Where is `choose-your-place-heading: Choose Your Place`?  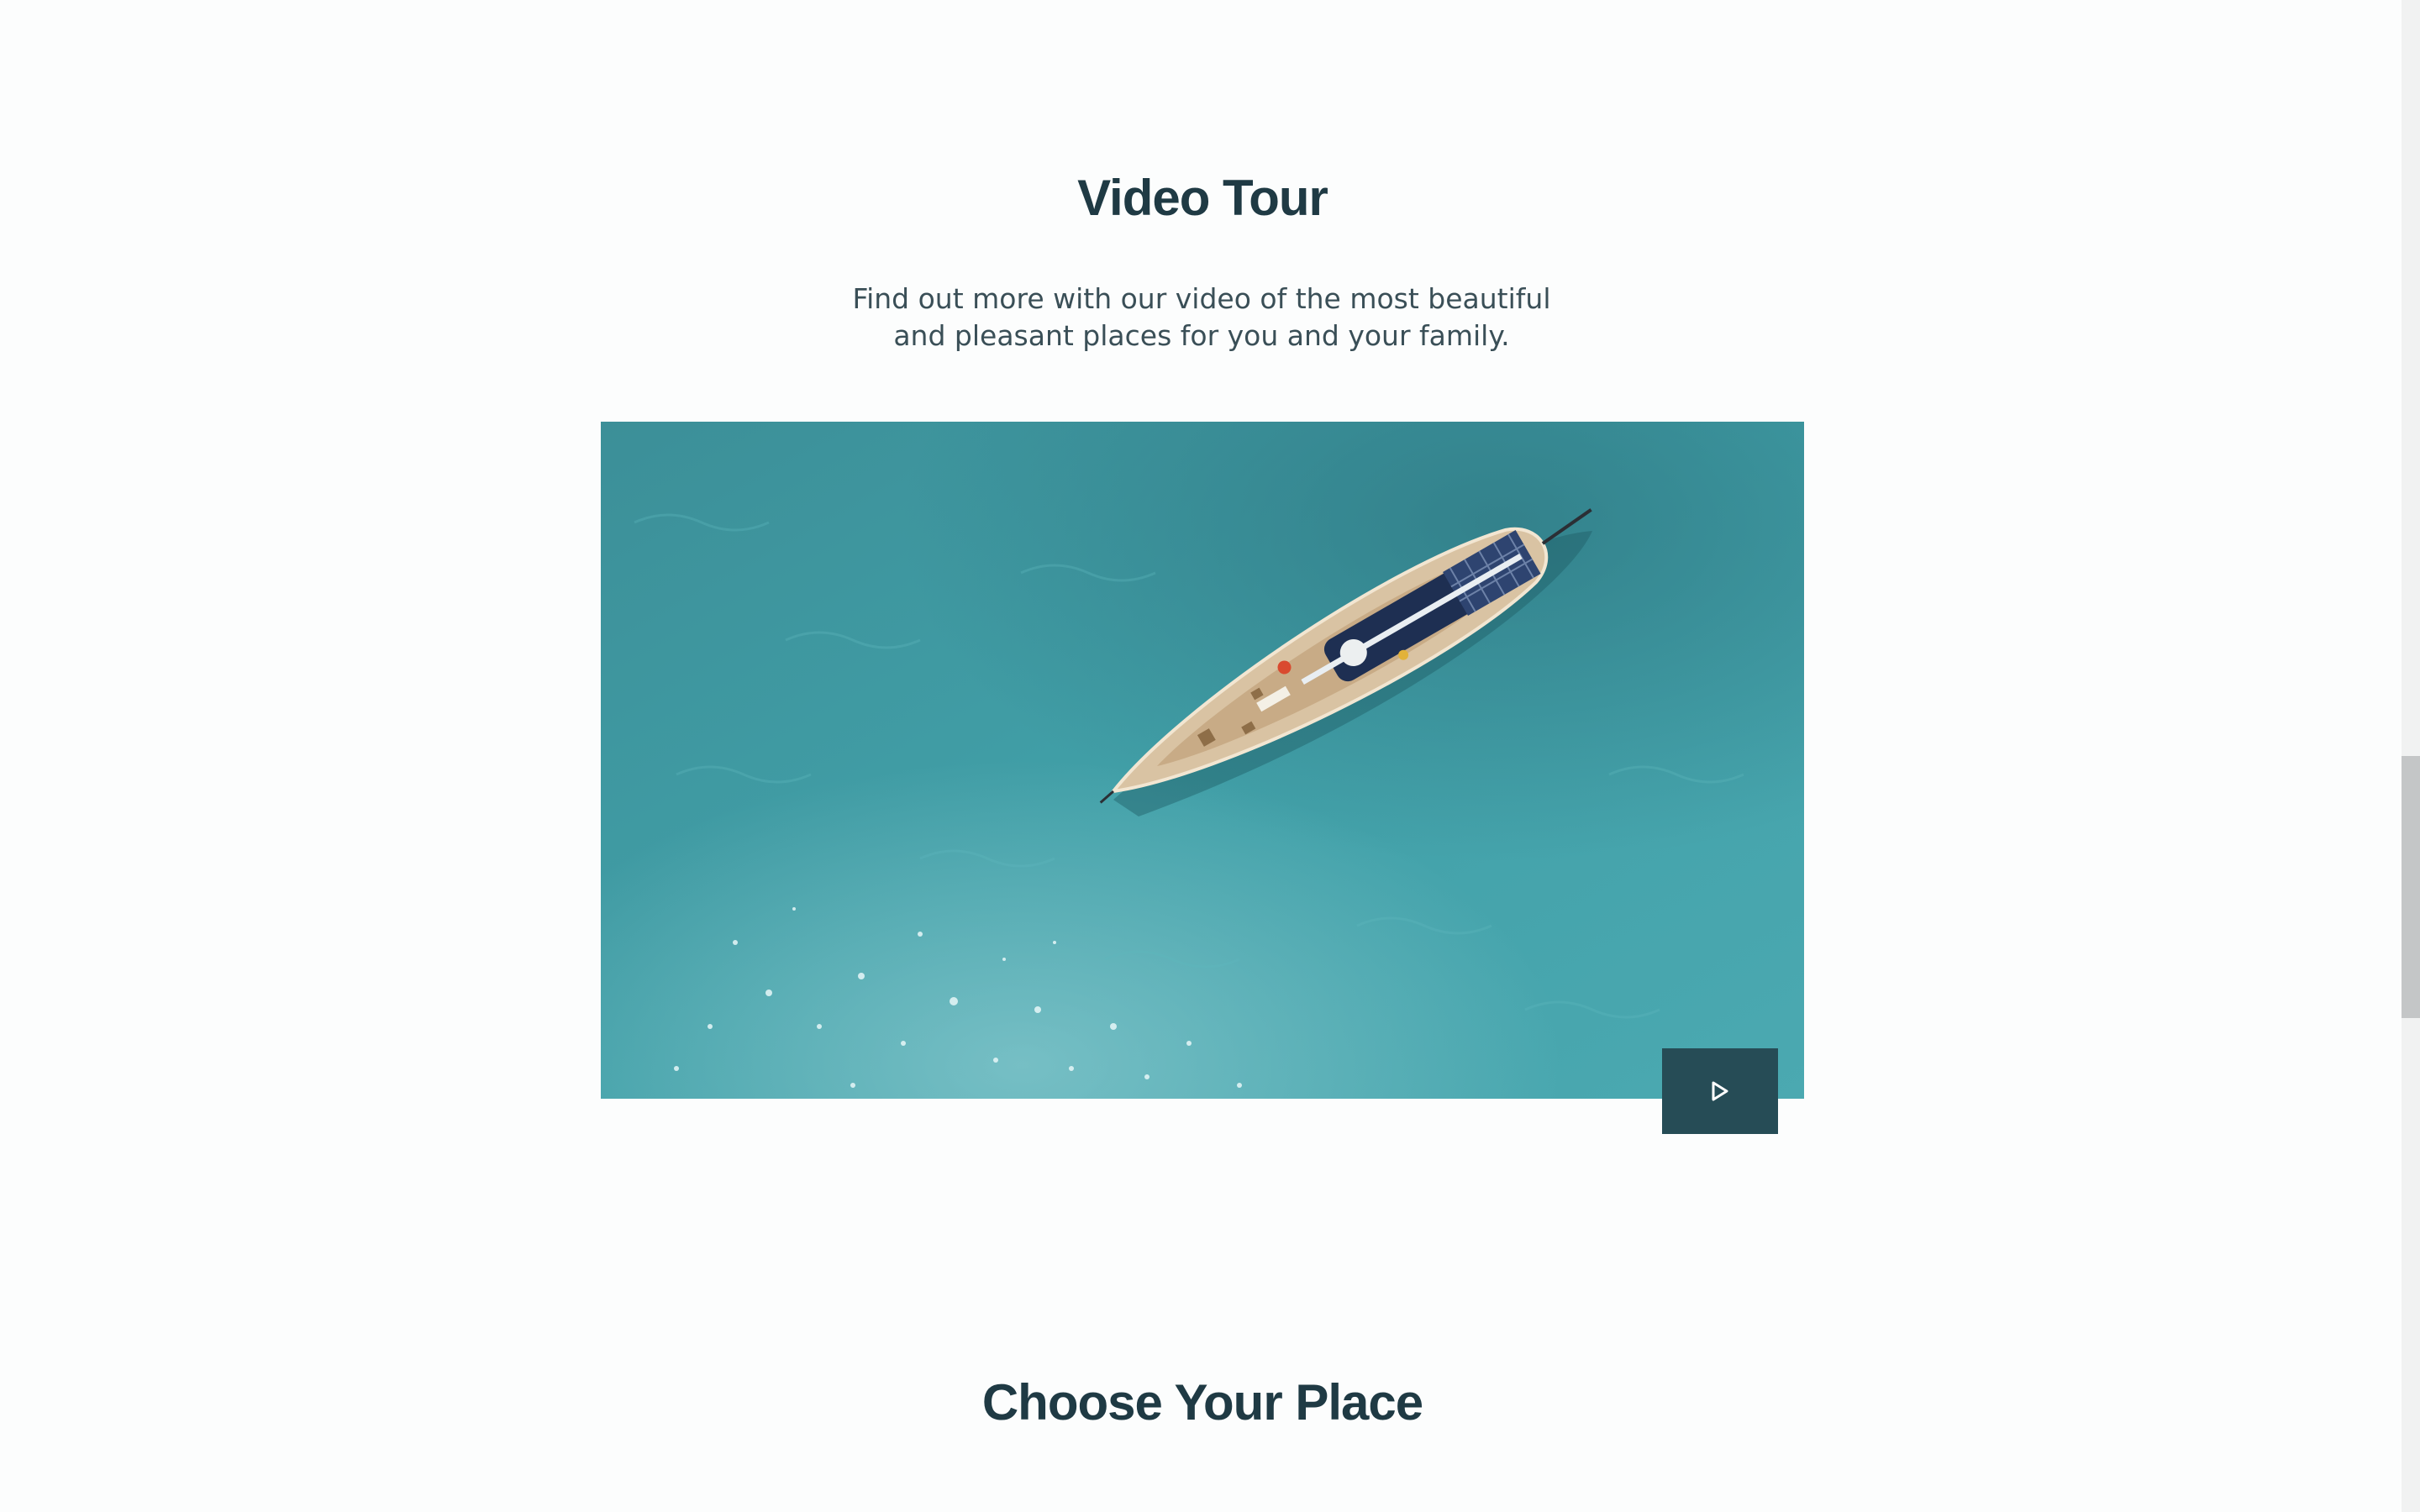 choose-your-place-heading: Choose Your Place is located at coordinates (1202, 1402).